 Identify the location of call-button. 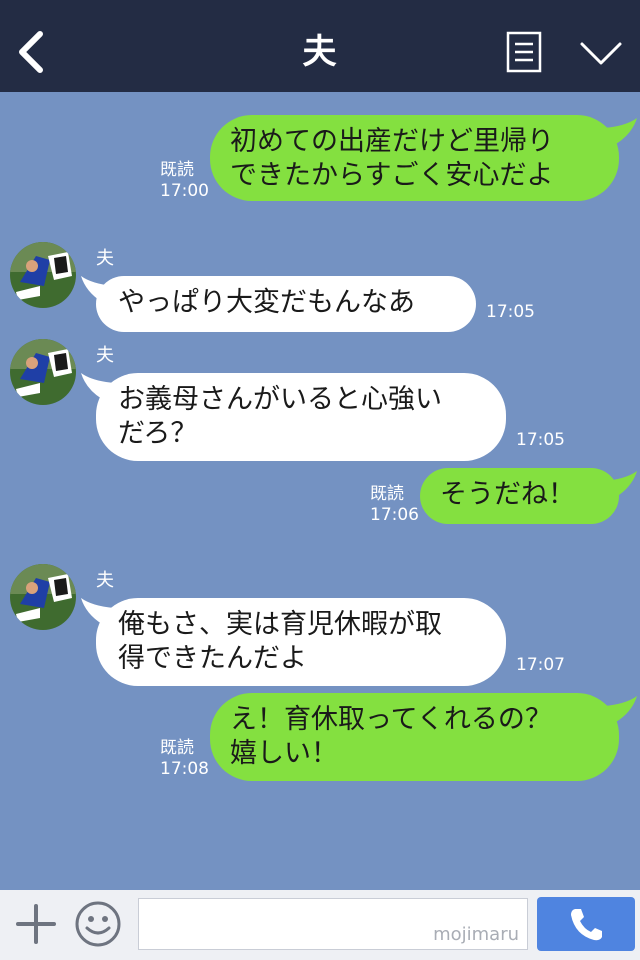
(586, 924).